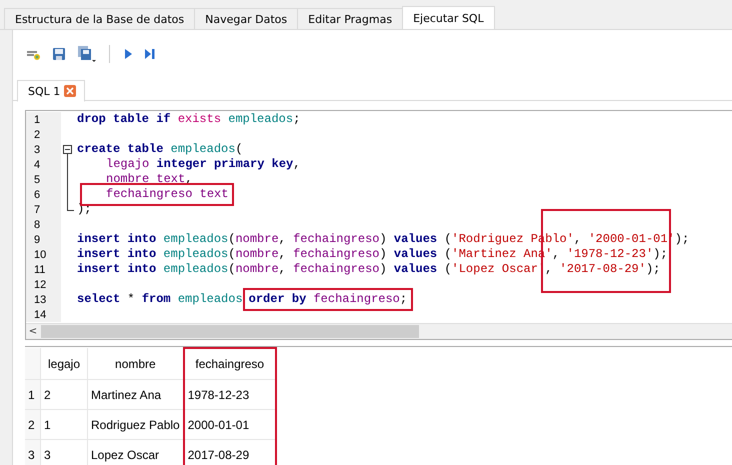 The width and height of the screenshot is (732, 465). What do you see at coordinates (44, 91) in the screenshot?
I see `tab-label: SQL 1` at bounding box center [44, 91].